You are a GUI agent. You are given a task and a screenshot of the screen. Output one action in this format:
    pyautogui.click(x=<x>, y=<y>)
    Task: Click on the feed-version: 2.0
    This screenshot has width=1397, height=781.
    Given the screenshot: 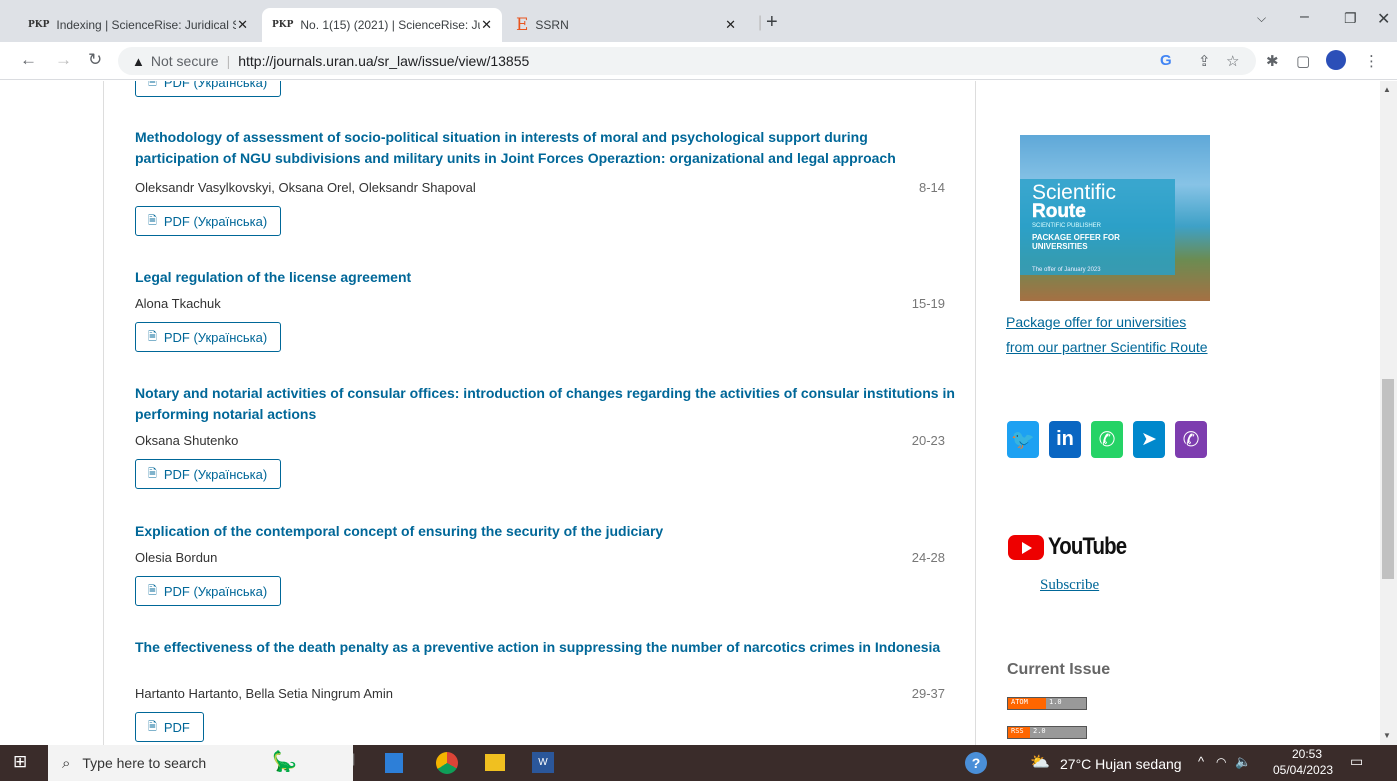 What is the action you would take?
    pyautogui.click(x=1058, y=732)
    